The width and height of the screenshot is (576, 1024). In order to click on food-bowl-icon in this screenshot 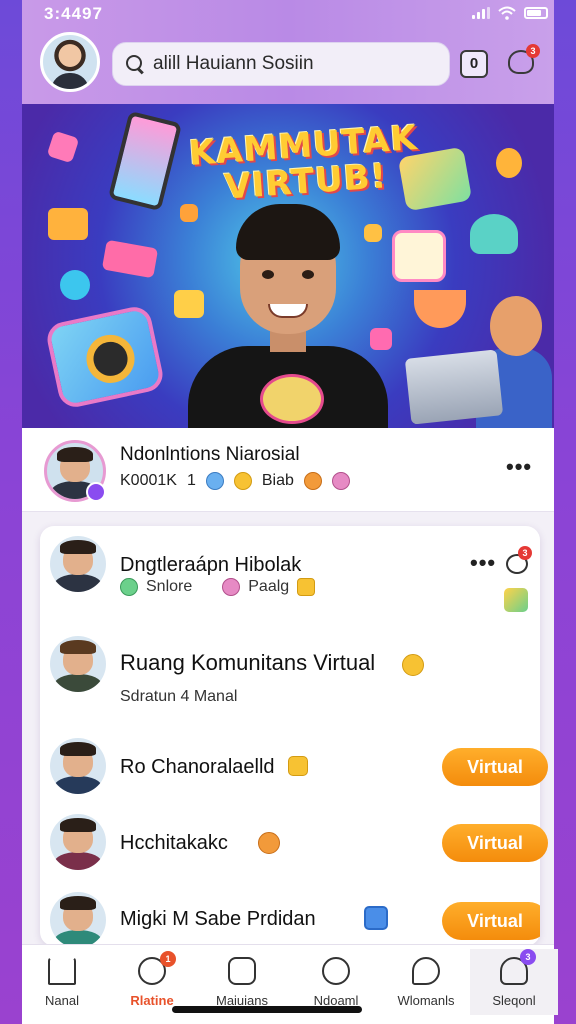, I will do `click(440, 309)`.